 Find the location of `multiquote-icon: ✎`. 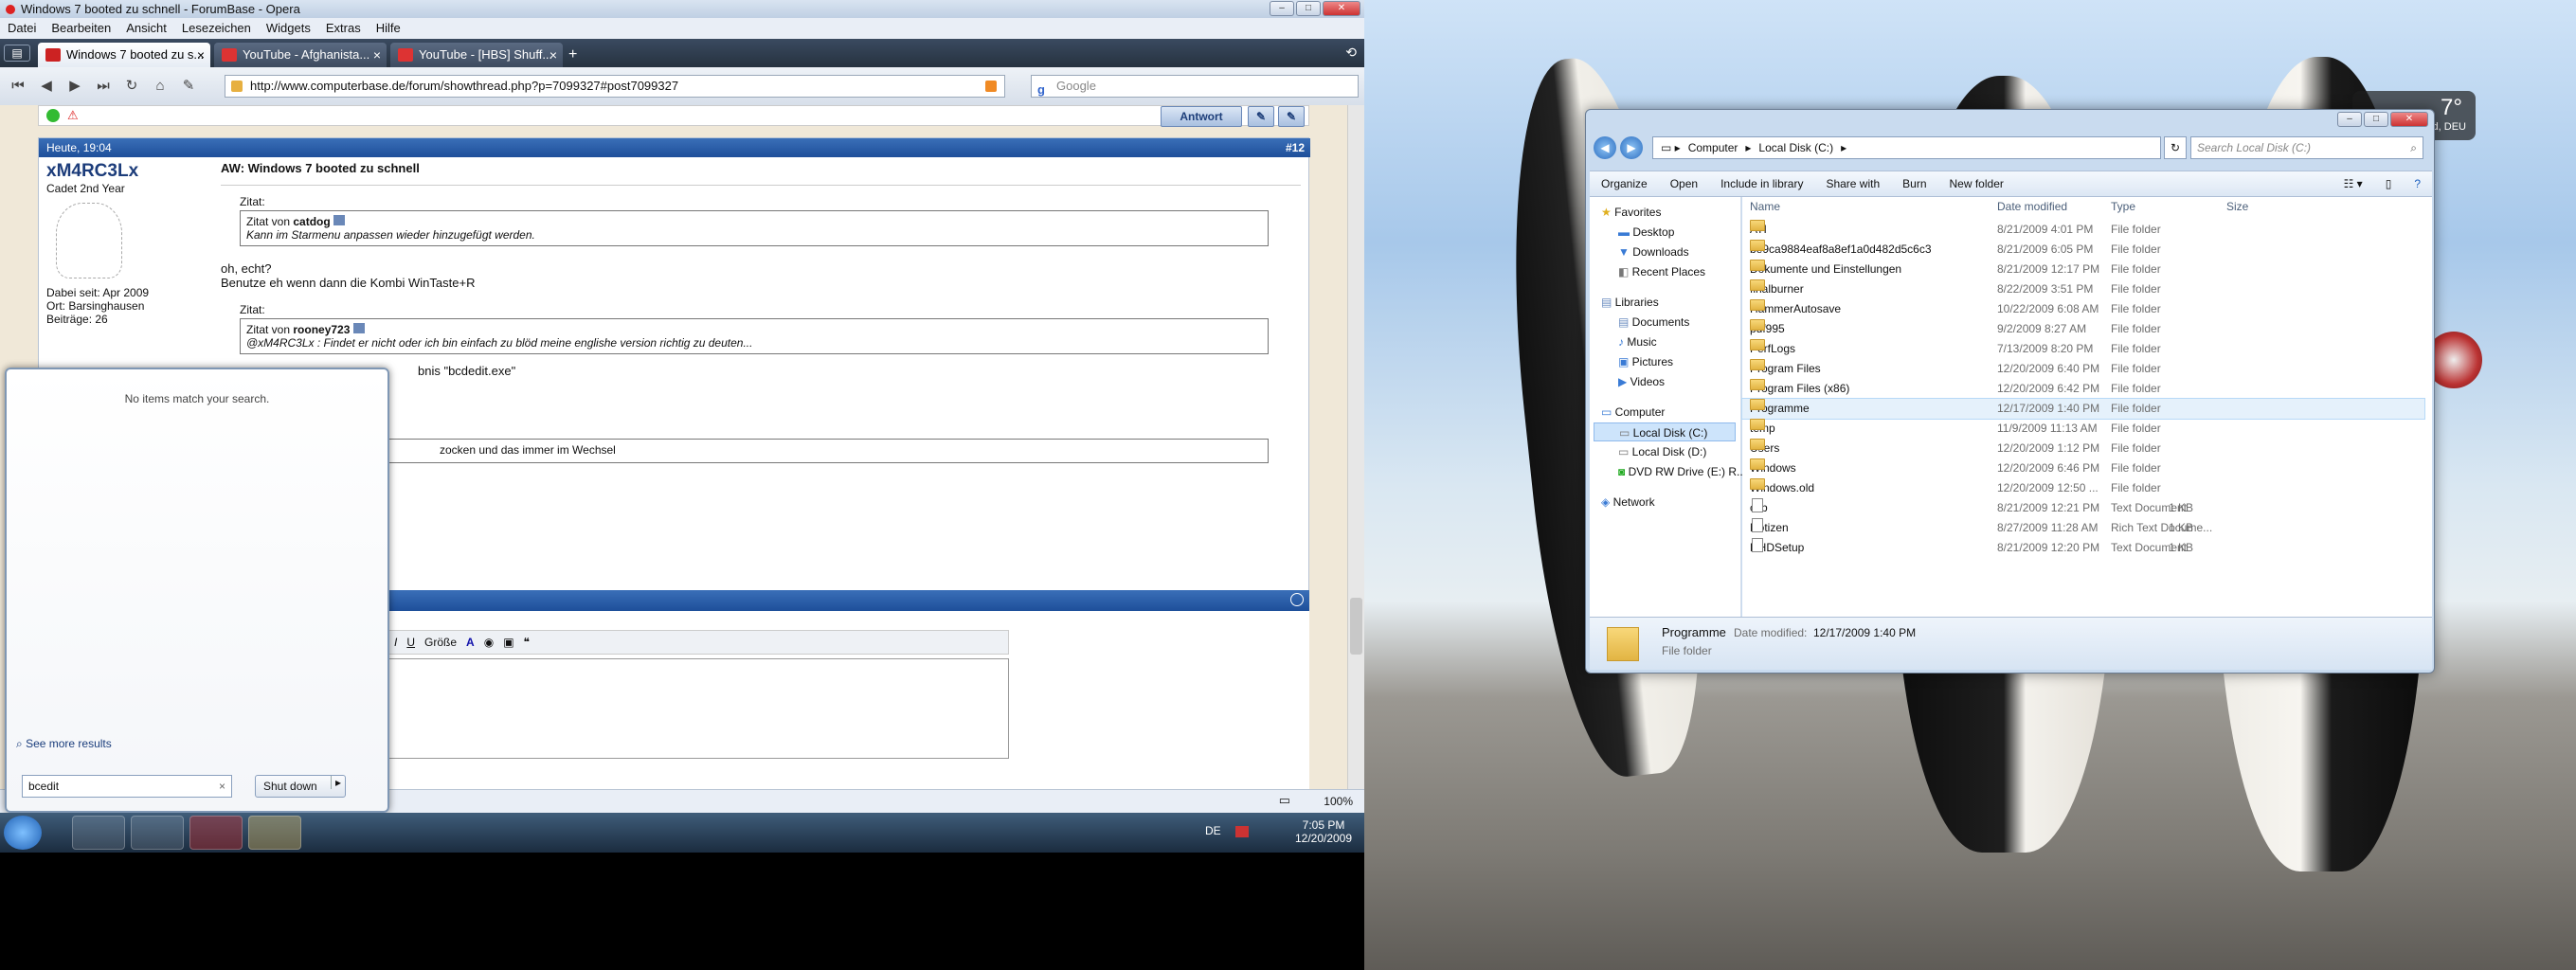

multiquote-icon: ✎ is located at coordinates (1291, 116).